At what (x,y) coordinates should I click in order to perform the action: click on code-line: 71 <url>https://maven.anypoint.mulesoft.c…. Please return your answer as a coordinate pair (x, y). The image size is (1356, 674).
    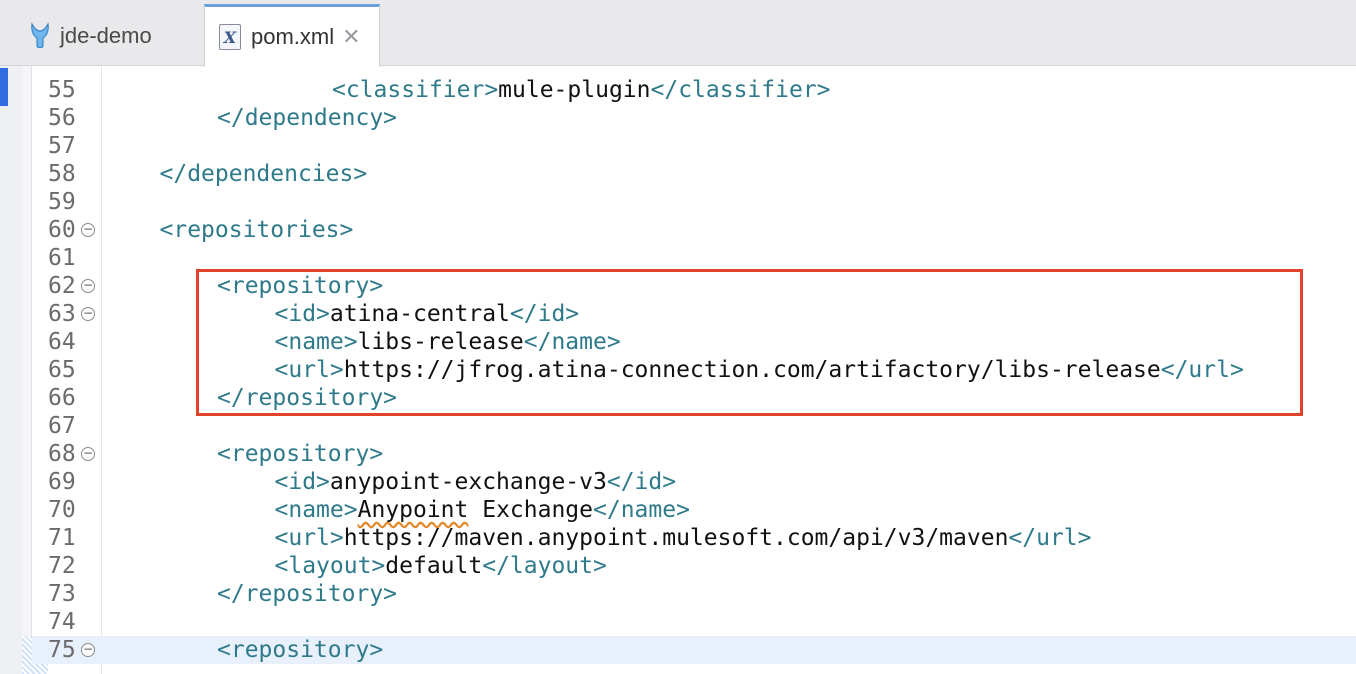
    Looking at the image, I should click on (694, 538).